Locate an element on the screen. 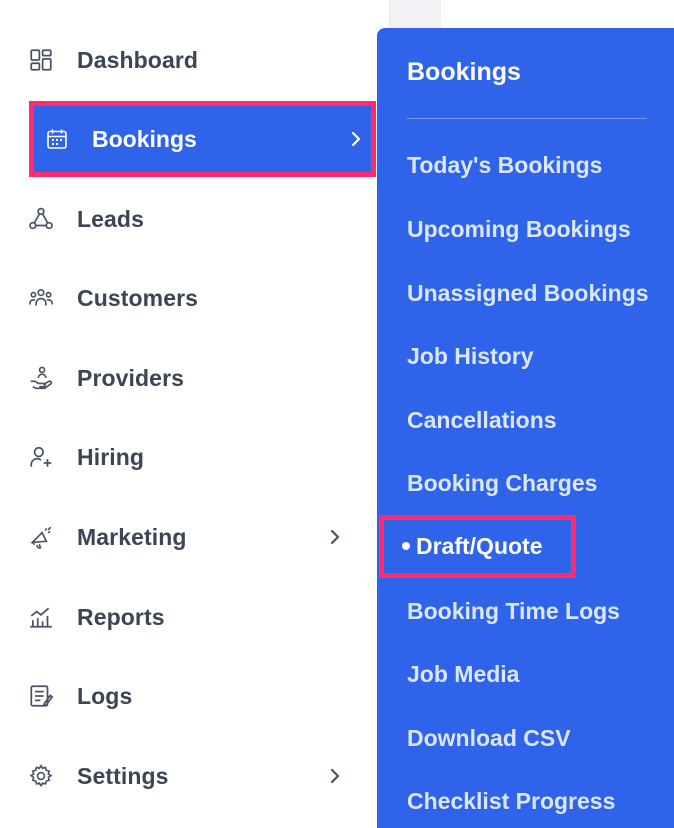 The width and height of the screenshot is (674, 828). sidebar-item-marketing: Marketing is located at coordinates (194, 537).